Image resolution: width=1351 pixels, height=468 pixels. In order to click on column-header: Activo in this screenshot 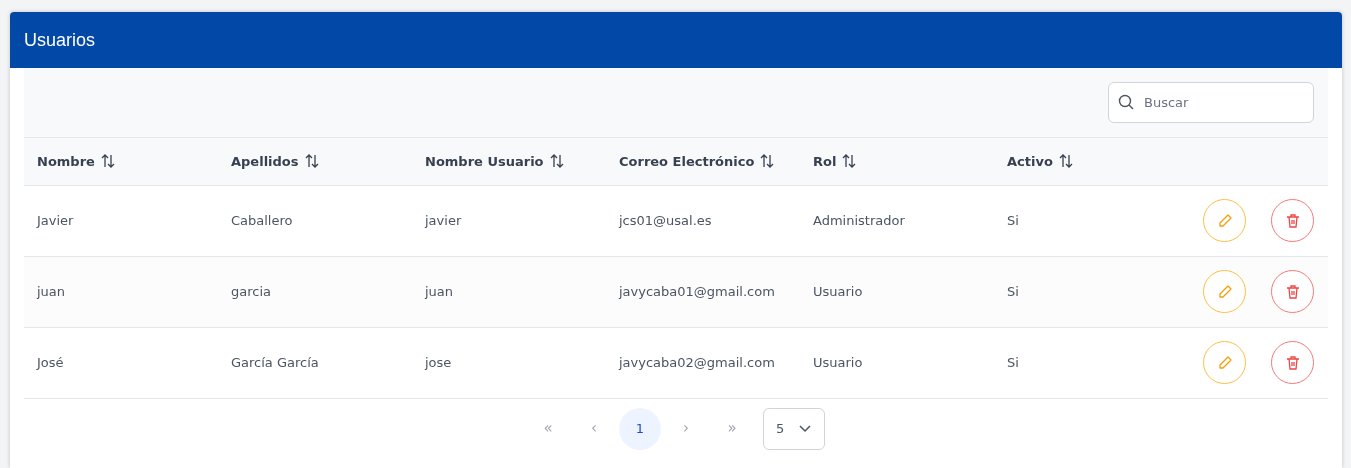, I will do `click(1030, 161)`.